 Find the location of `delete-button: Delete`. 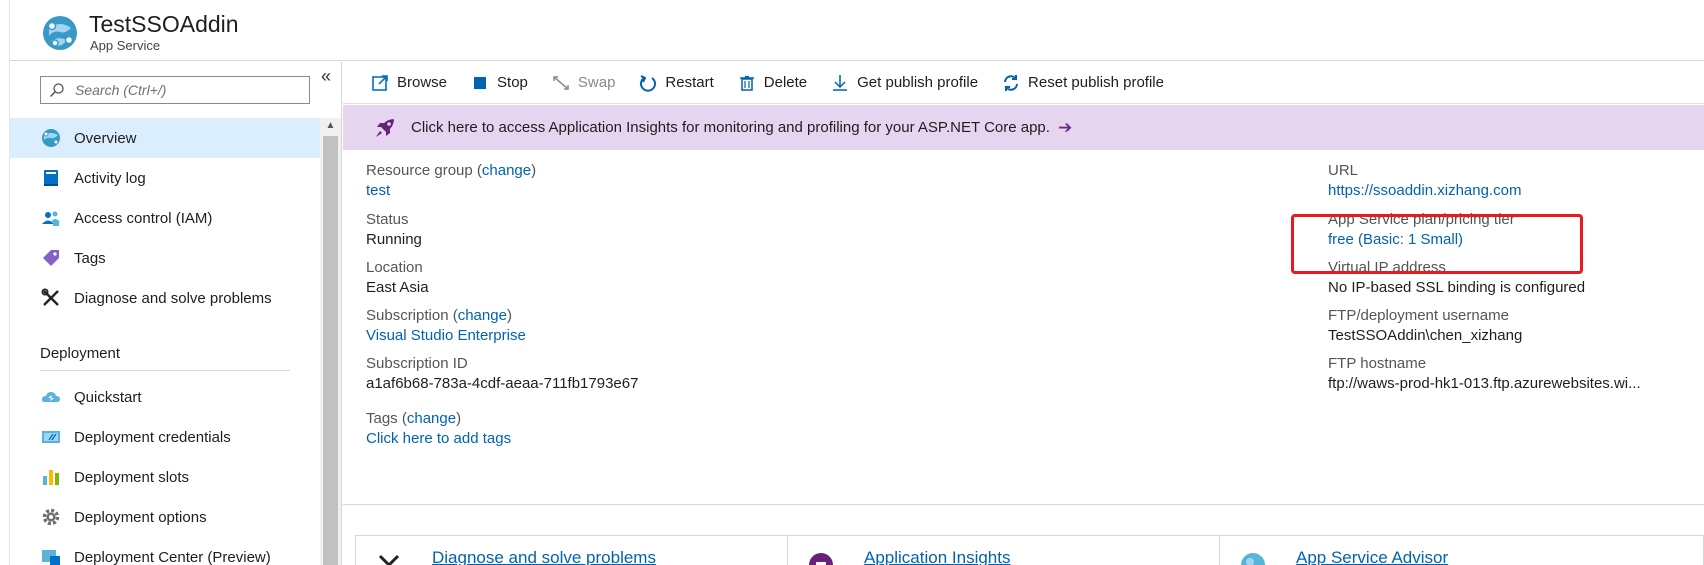

delete-button: Delete is located at coordinates (772, 83).